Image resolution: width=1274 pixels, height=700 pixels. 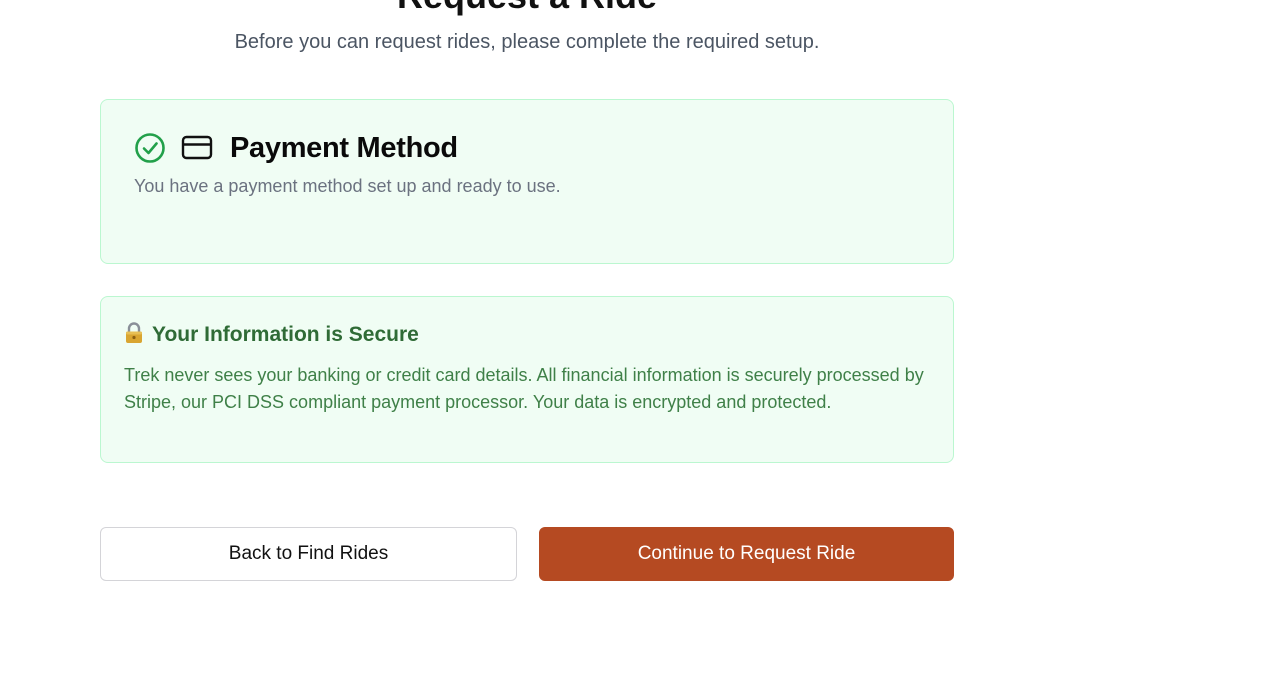 I want to click on security-notice-title: Your Information is Secure, so click(x=285, y=334).